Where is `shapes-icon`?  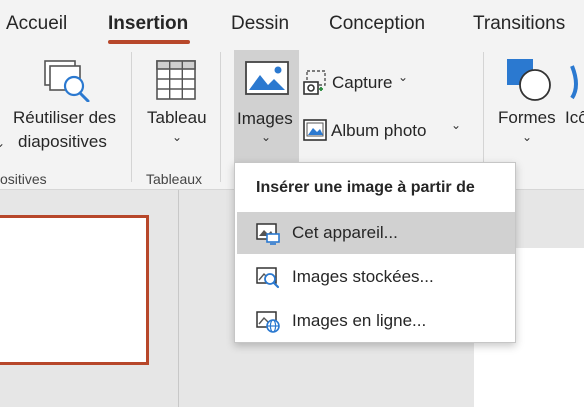
shapes-icon is located at coordinates (529, 80).